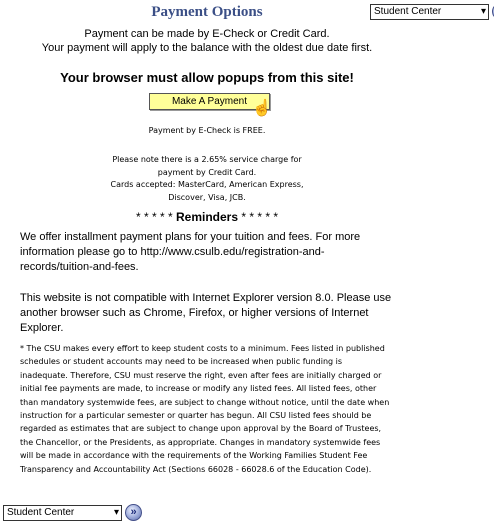 The height and width of the screenshot is (532, 494). What do you see at coordinates (408, 11) in the screenshot?
I see `select-value: Student Center` at bounding box center [408, 11].